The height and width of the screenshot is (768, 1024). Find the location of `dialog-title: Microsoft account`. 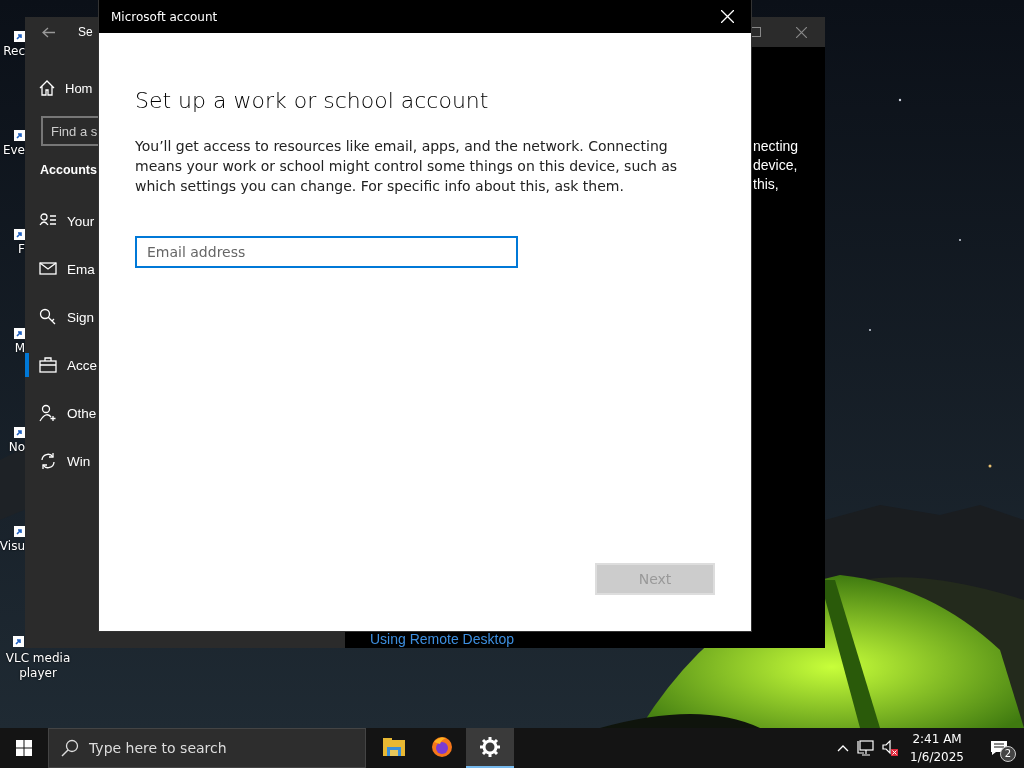

dialog-title: Microsoft account is located at coordinates (165, 16).